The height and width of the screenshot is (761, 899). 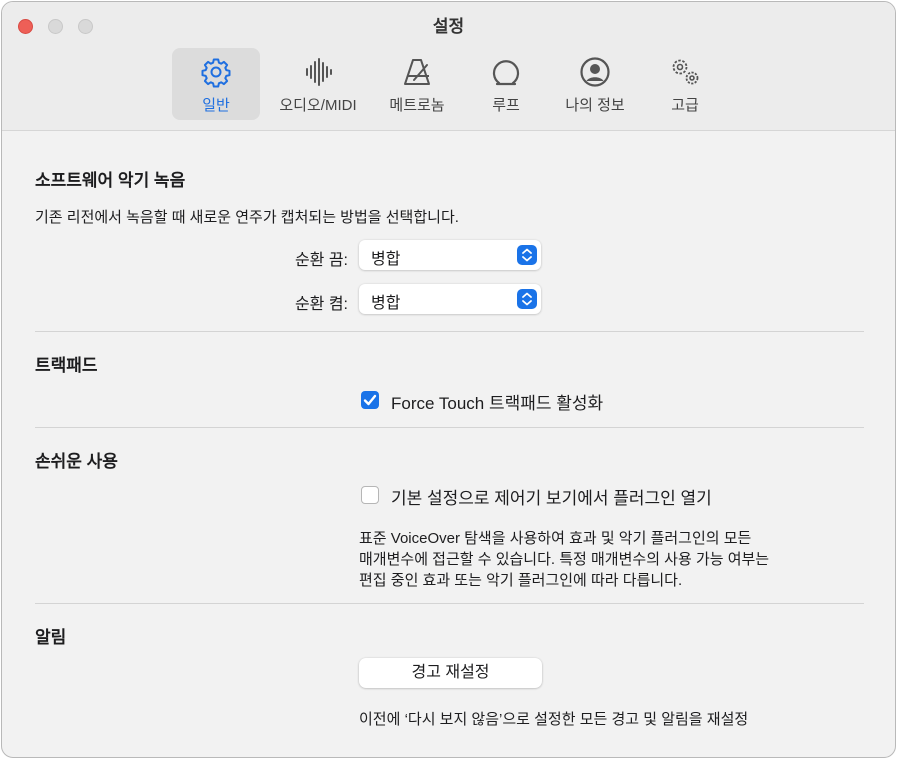 I want to click on accessibility-description: 표준 VoiceOver 탐색을 사용하여 효과 및 악기 플러그인의 모든, so click(x=555, y=538).